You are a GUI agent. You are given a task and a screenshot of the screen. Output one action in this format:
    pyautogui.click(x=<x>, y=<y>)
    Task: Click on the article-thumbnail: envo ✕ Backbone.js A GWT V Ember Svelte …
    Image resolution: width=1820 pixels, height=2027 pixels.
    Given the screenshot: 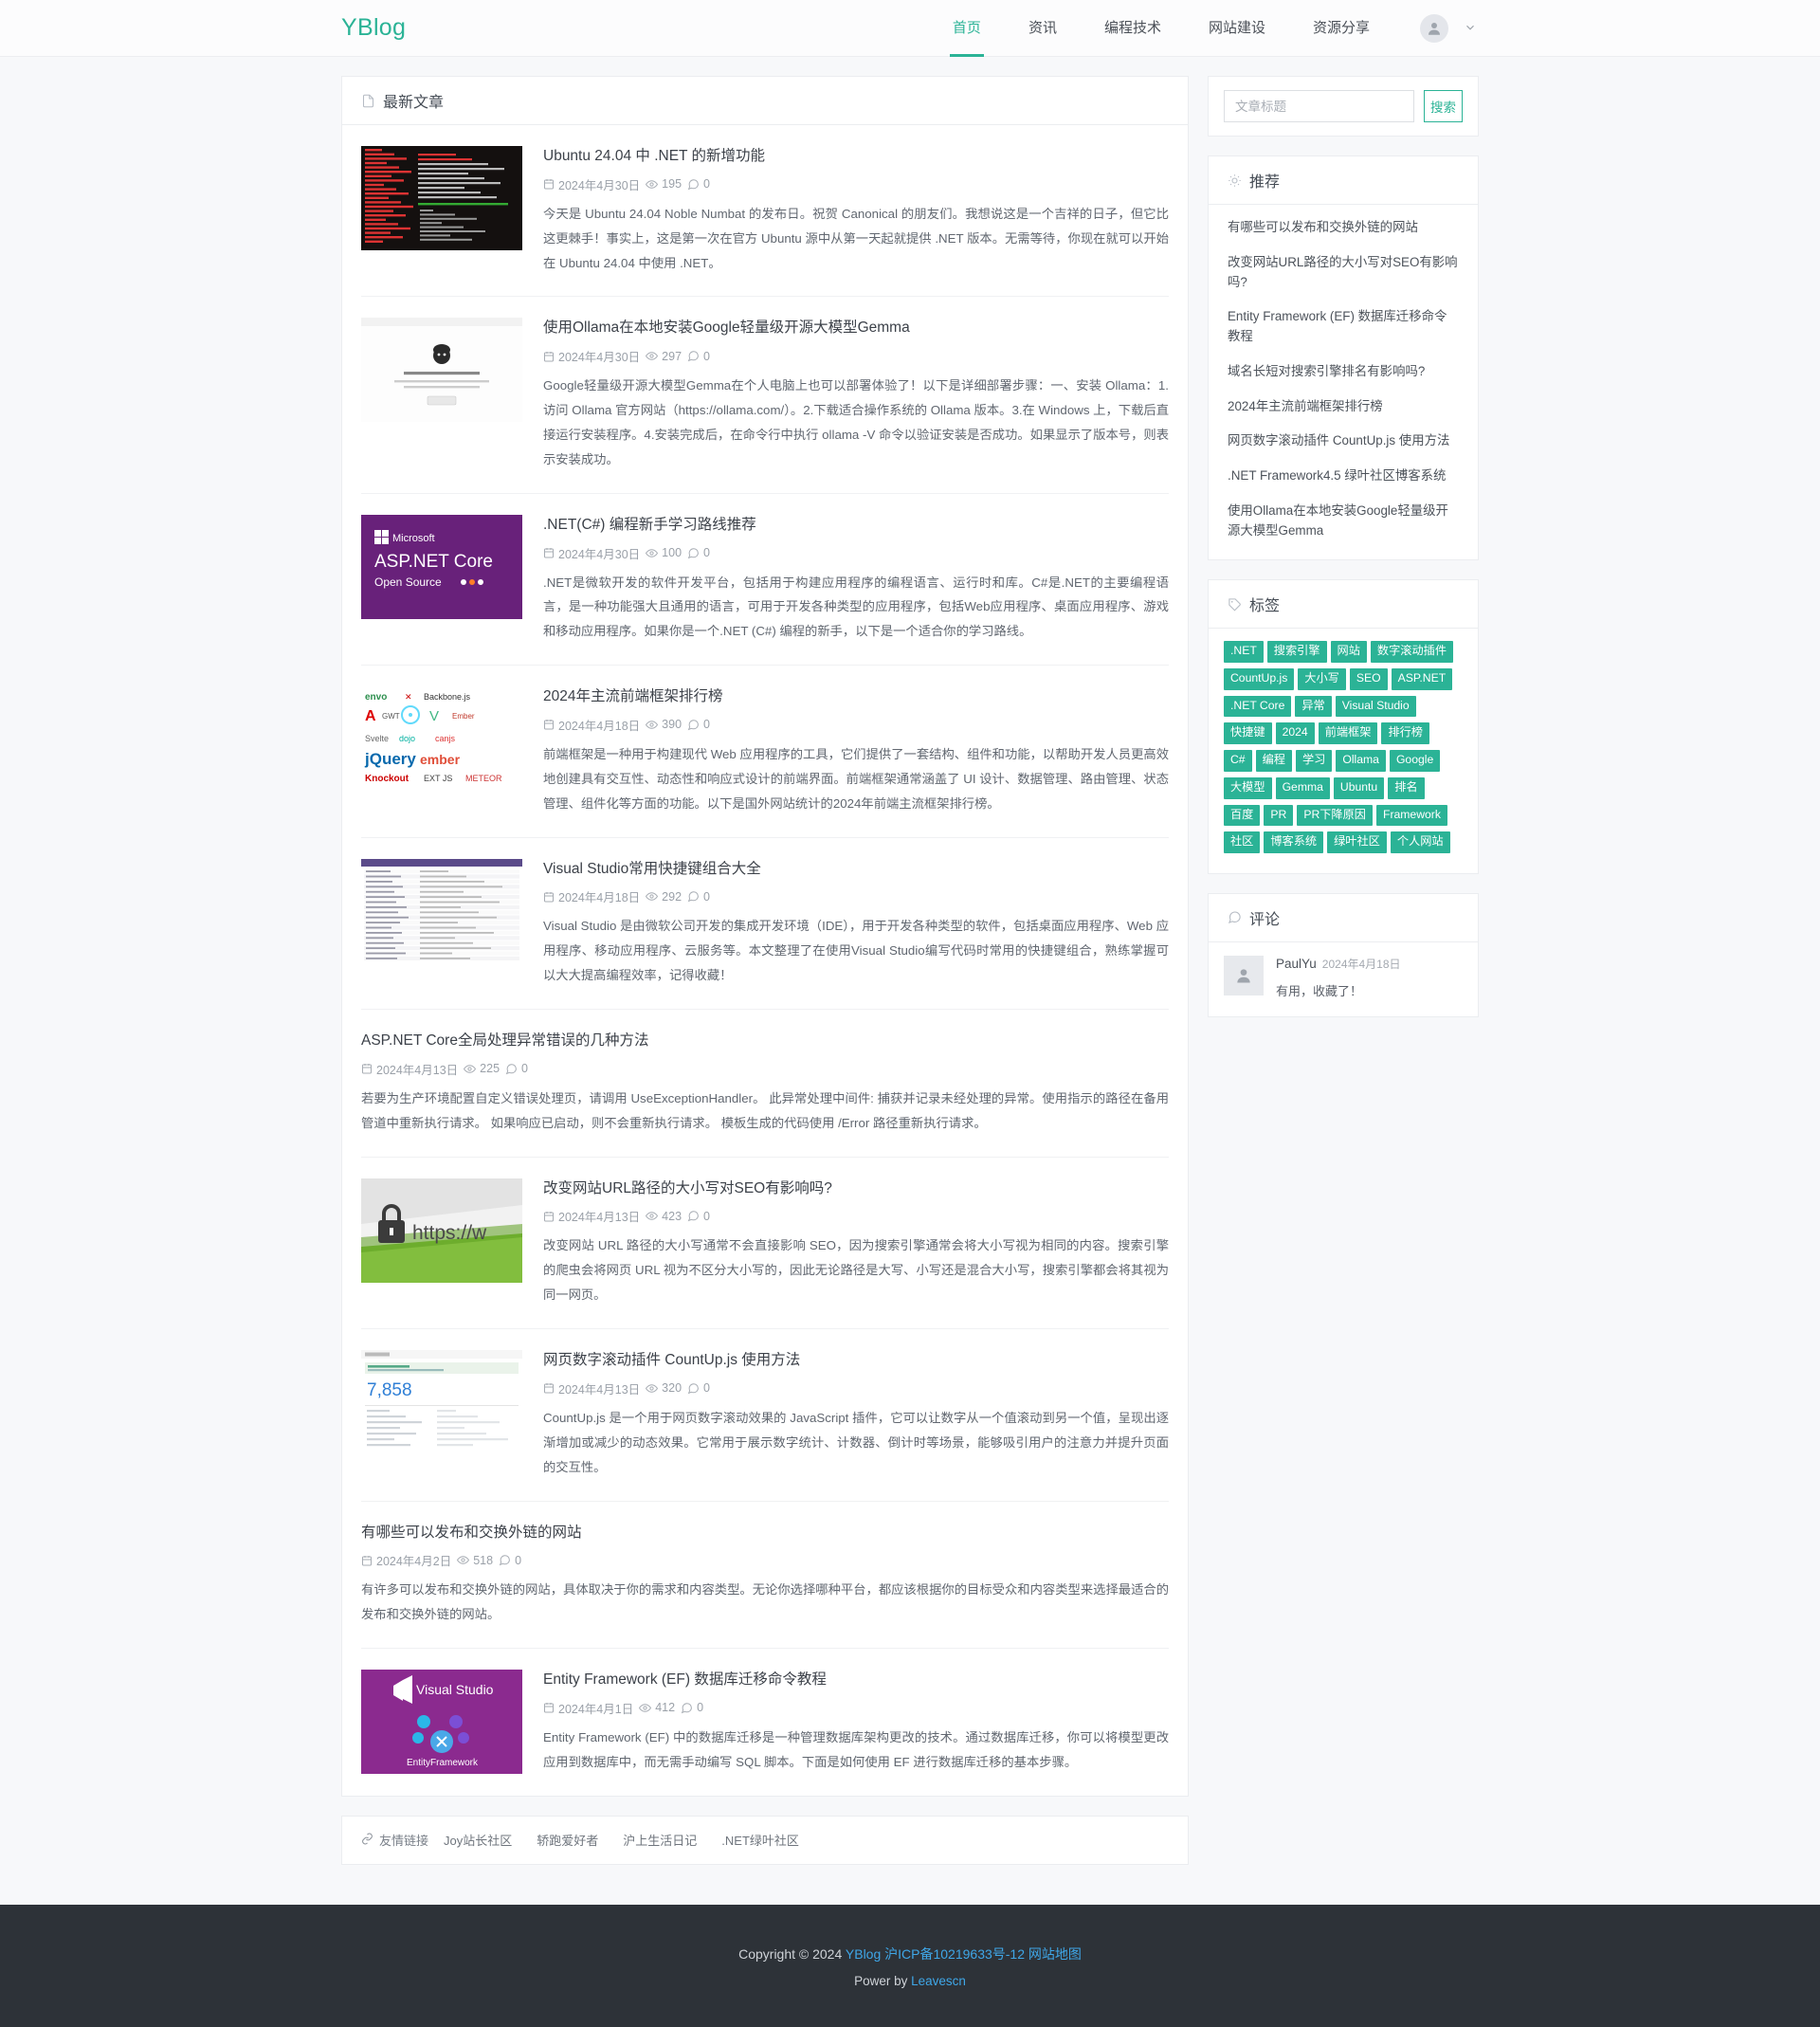 What is the action you would take?
    pyautogui.click(x=441, y=739)
    